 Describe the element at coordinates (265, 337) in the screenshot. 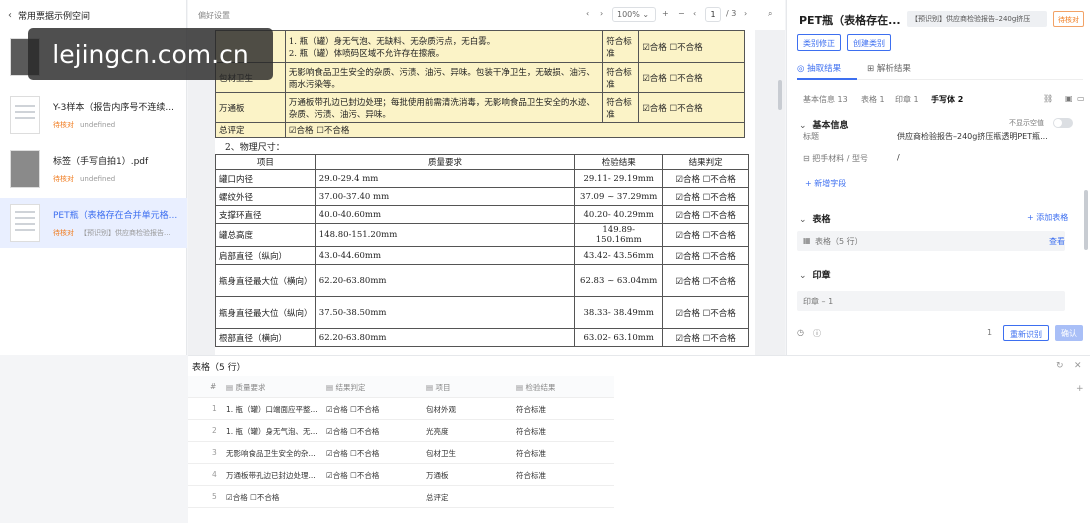

I see `table-cell: 根部直径（横向）` at that location.